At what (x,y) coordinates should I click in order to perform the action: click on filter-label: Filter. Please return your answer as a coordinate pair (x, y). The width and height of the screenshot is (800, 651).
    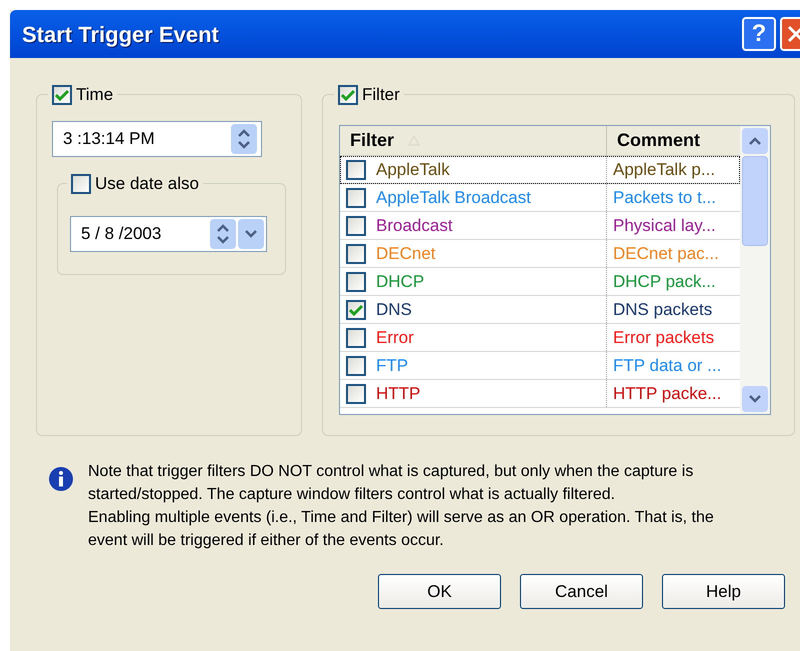
    Looking at the image, I should click on (381, 95).